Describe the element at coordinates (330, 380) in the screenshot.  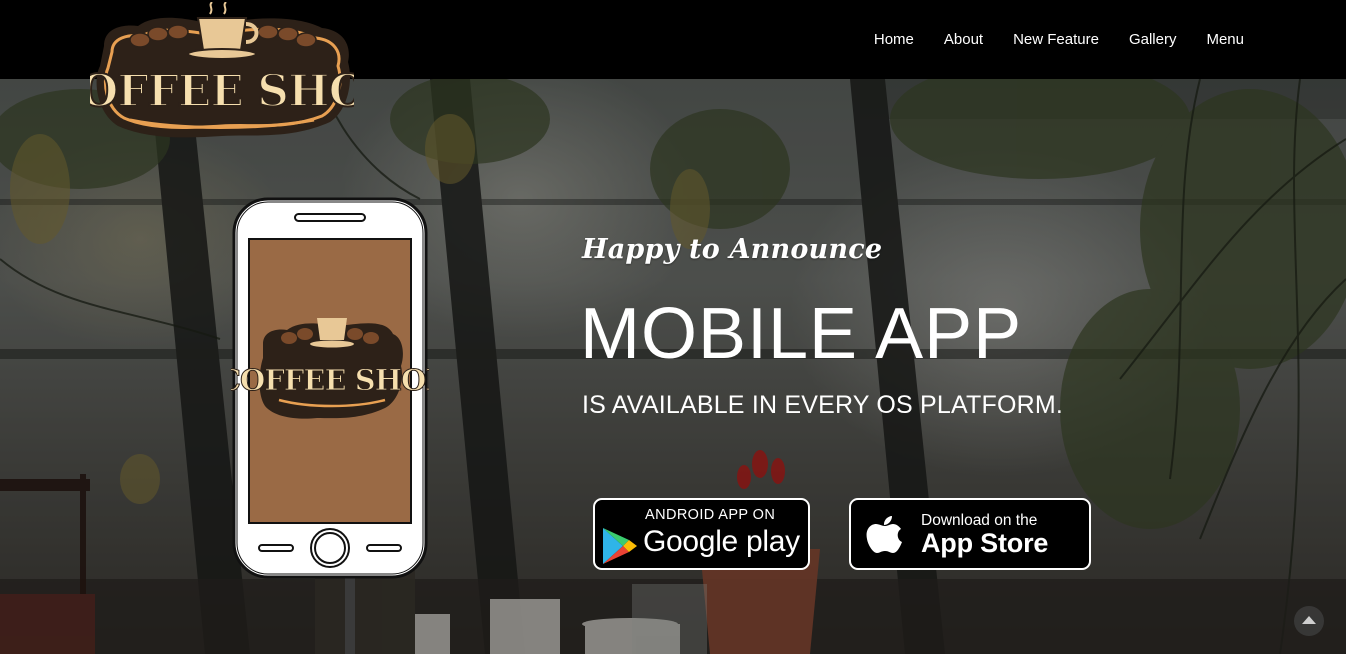
I see `svg-text: COFFEE SHOP` at that location.